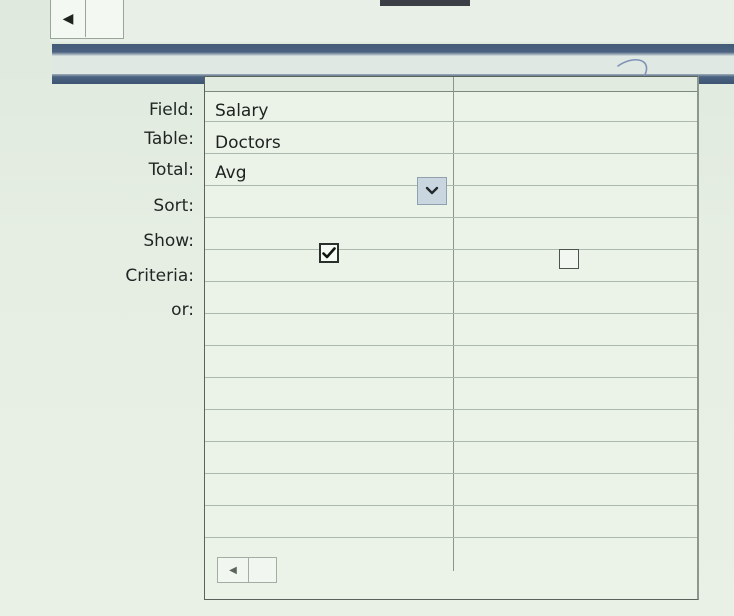 The image size is (734, 616). Describe the element at coordinates (393, 65) in the screenshot. I see `pane-splitter-handle` at that location.